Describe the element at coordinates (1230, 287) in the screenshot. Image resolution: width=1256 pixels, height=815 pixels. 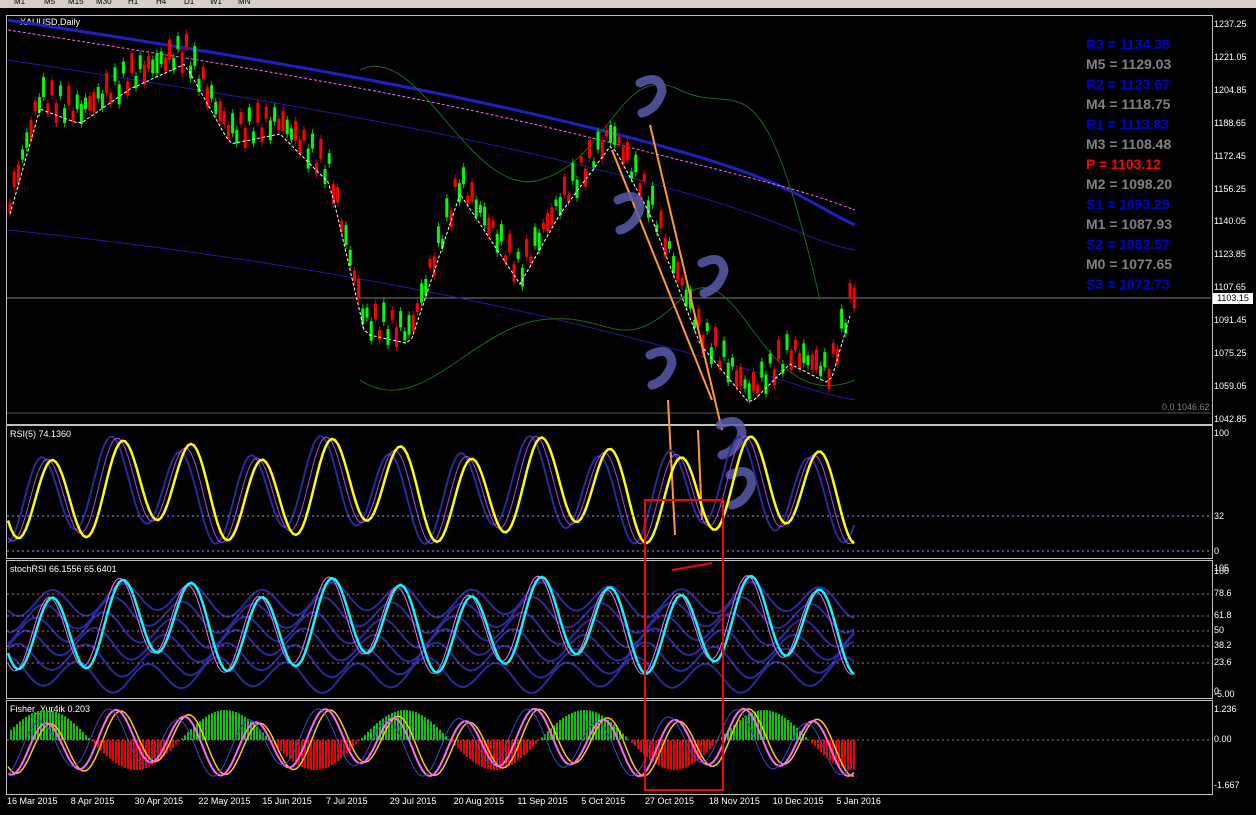
I see `price-tick: 1107.65` at that location.